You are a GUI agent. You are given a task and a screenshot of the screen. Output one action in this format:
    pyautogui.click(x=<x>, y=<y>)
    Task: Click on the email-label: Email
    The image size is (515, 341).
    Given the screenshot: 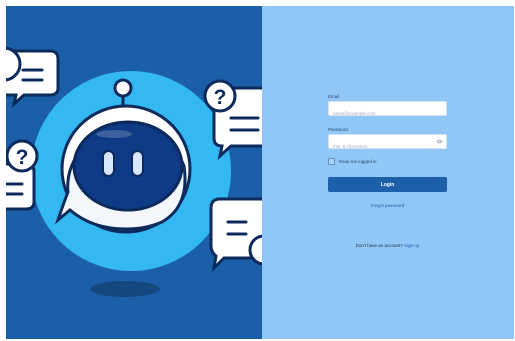 What is the action you would take?
    pyautogui.click(x=334, y=96)
    